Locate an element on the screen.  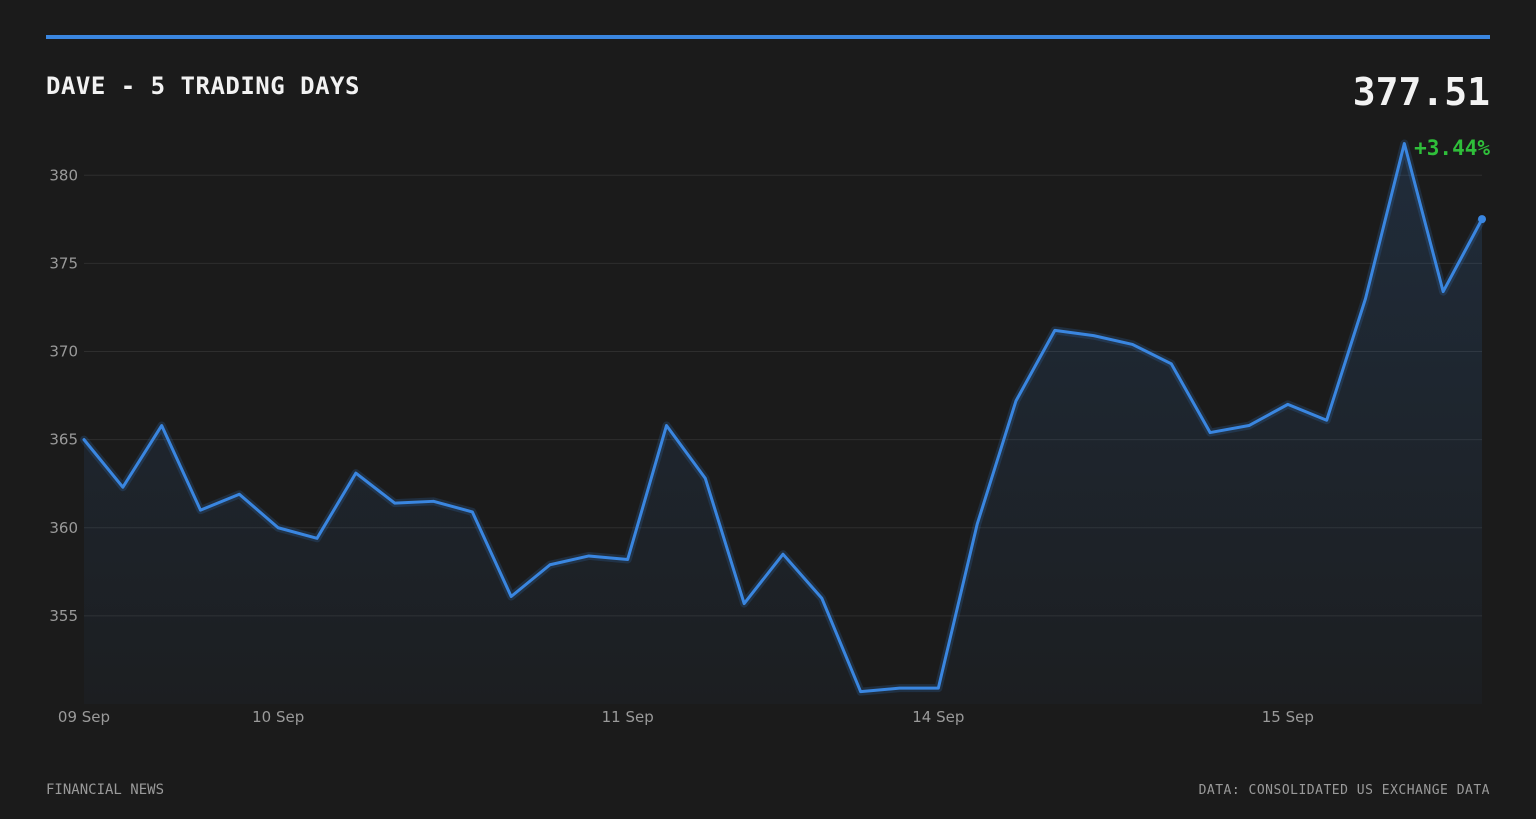
last-price-marker is located at coordinates (1482, 219).